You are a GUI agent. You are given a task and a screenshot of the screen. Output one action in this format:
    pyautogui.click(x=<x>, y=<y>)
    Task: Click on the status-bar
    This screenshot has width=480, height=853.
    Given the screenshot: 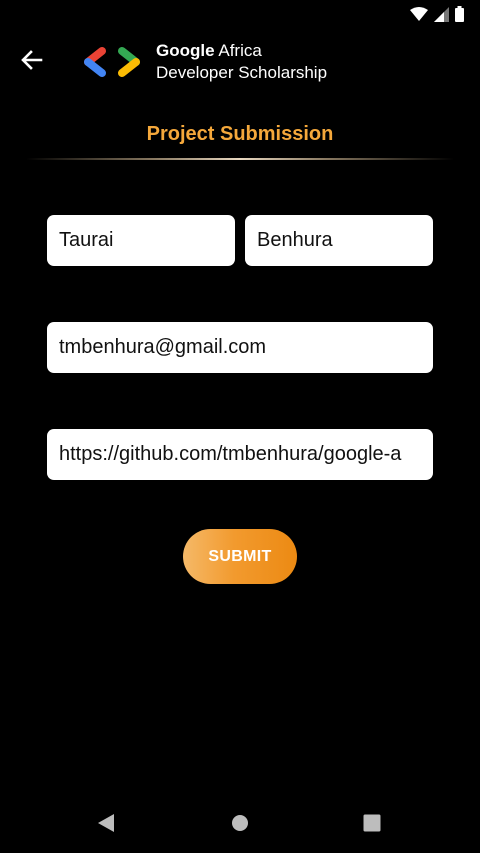 What is the action you would take?
    pyautogui.click(x=240, y=14)
    